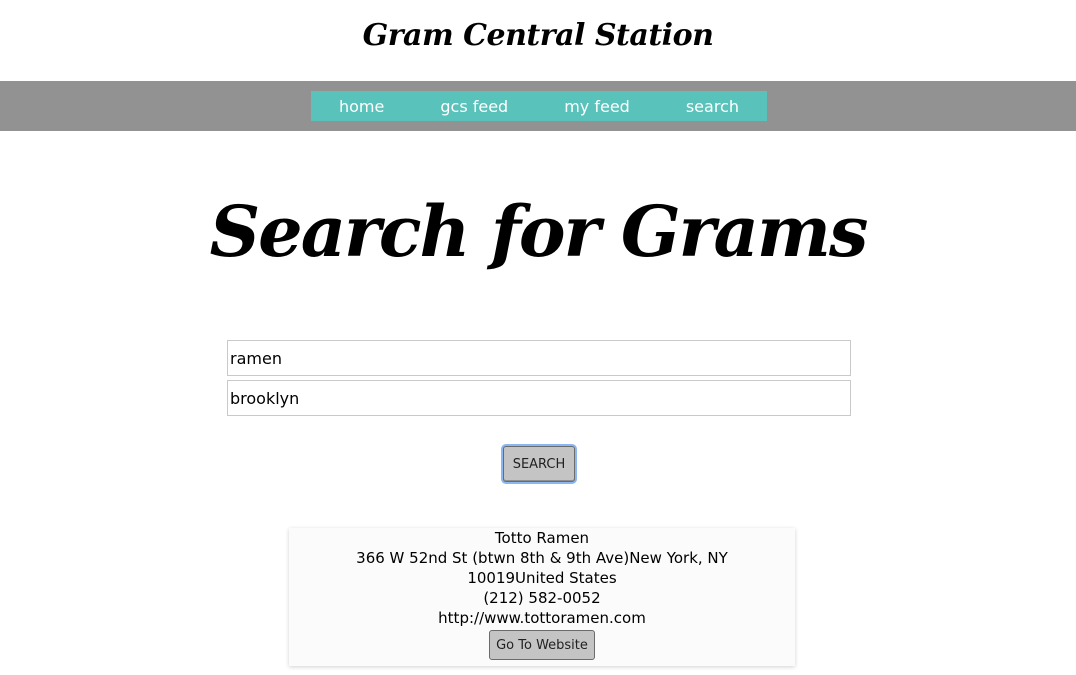  I want to click on site-title: Gram Central Station, so click(538, 35).